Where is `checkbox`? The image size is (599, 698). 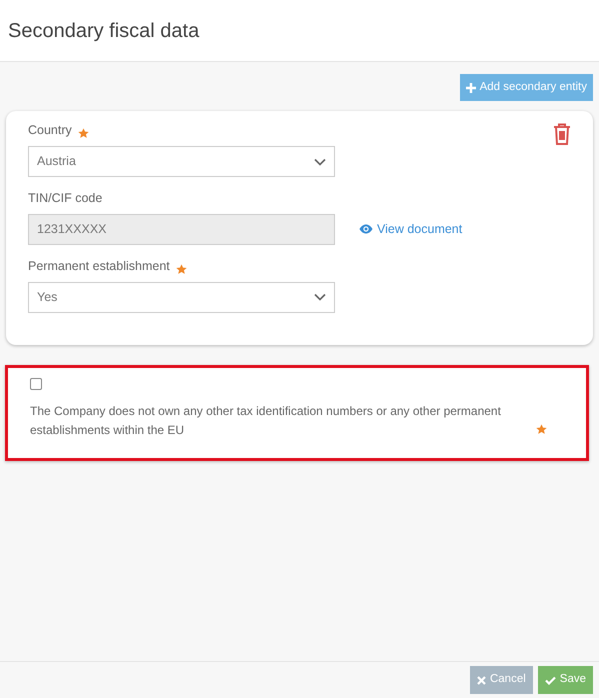
checkbox is located at coordinates (36, 384).